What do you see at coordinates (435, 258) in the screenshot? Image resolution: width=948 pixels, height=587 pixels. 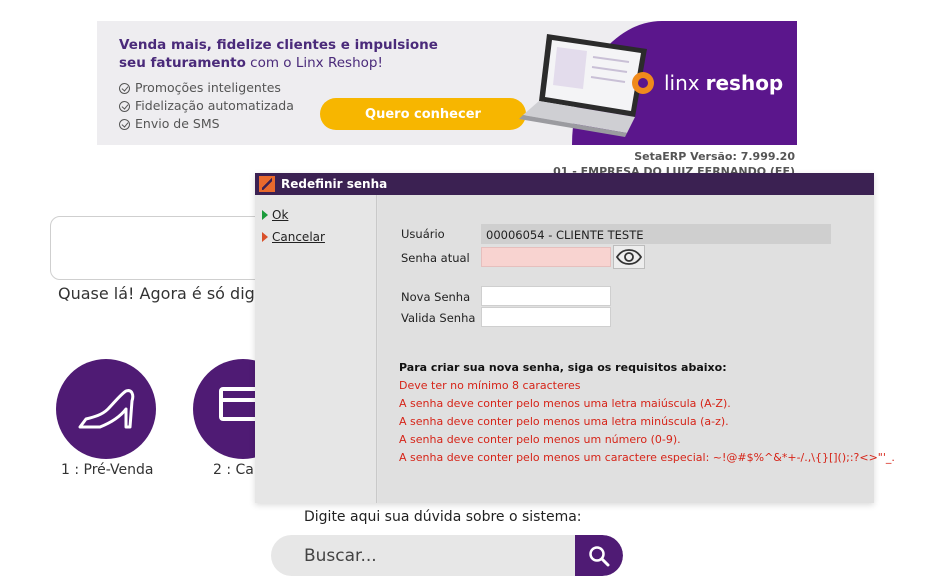 I see `senha-atual-label: Senha atual` at bounding box center [435, 258].